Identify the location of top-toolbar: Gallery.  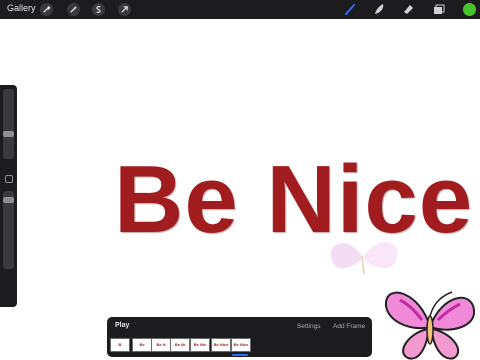
(240, 9).